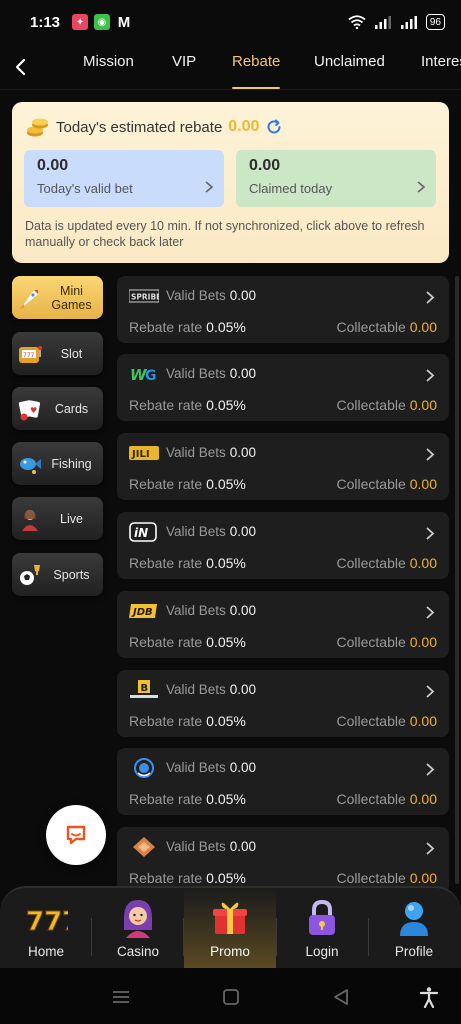  What do you see at coordinates (30, 465) in the screenshot?
I see `fish-icon` at bounding box center [30, 465].